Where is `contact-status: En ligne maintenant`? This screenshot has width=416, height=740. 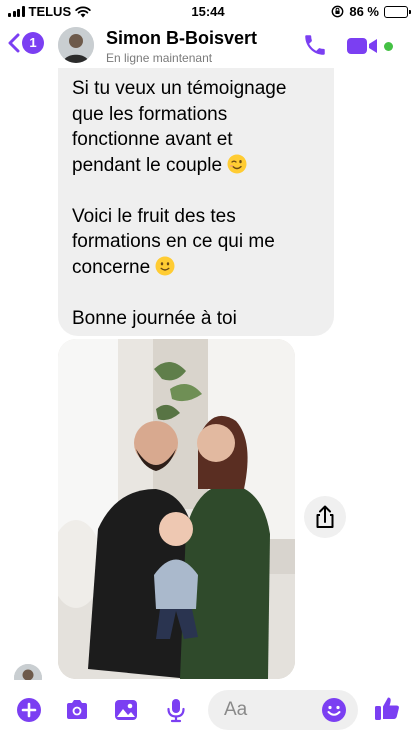
contact-status: En ligne maintenant is located at coordinates (159, 58).